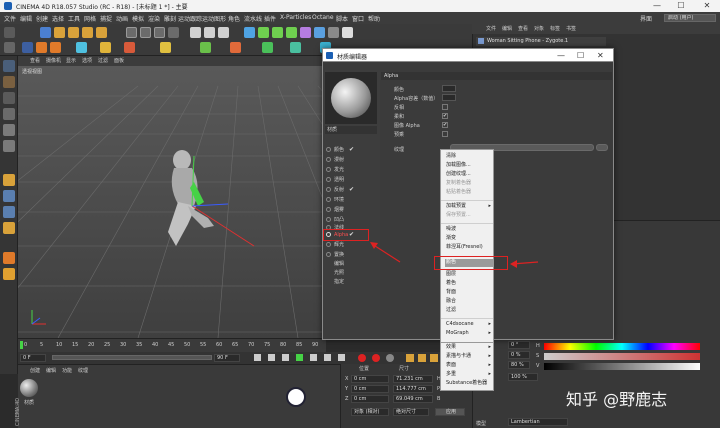 This screenshot has height=428, width=720. I want to click on material-preview, so click(351, 98).